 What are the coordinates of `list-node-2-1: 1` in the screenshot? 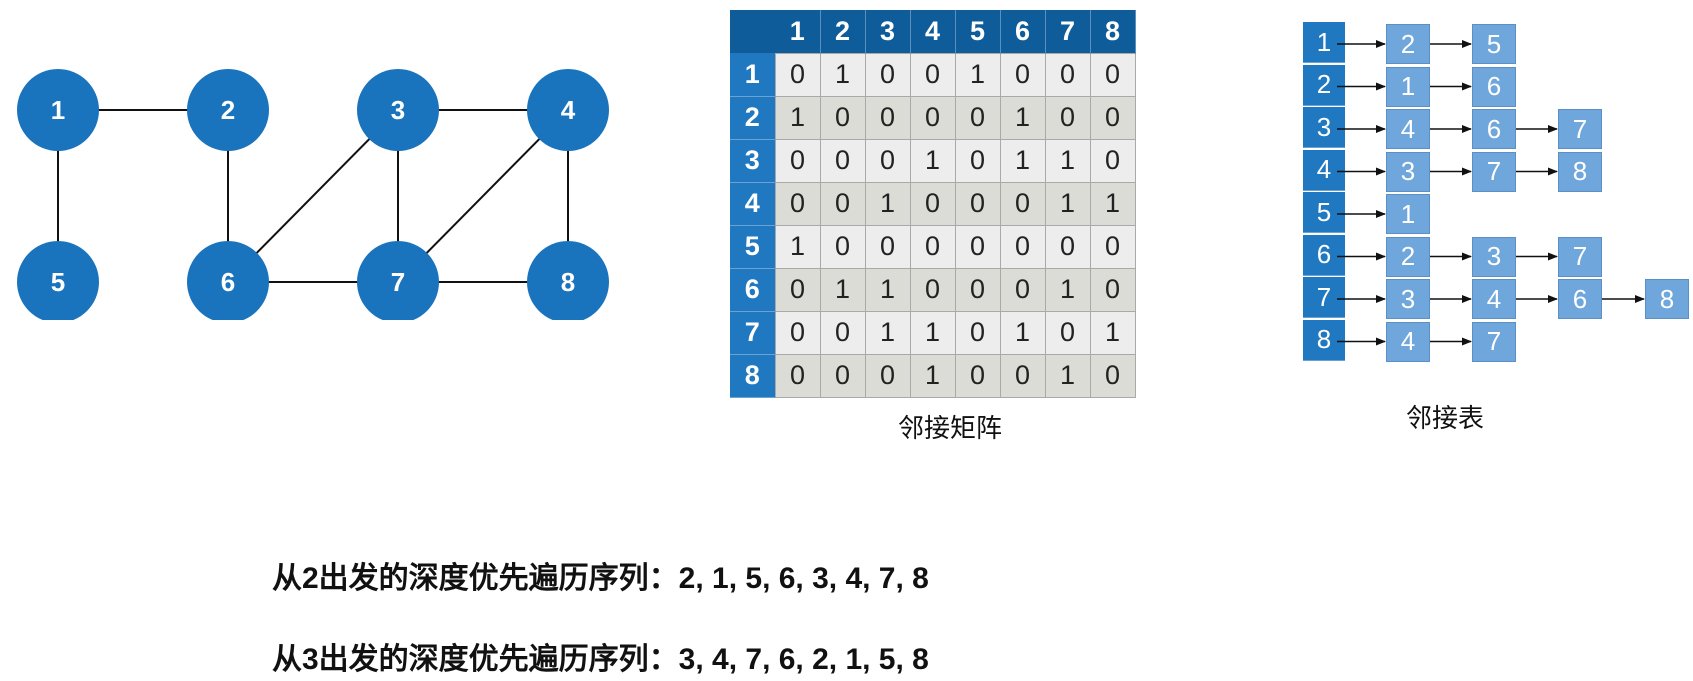 It's located at (1408, 86).